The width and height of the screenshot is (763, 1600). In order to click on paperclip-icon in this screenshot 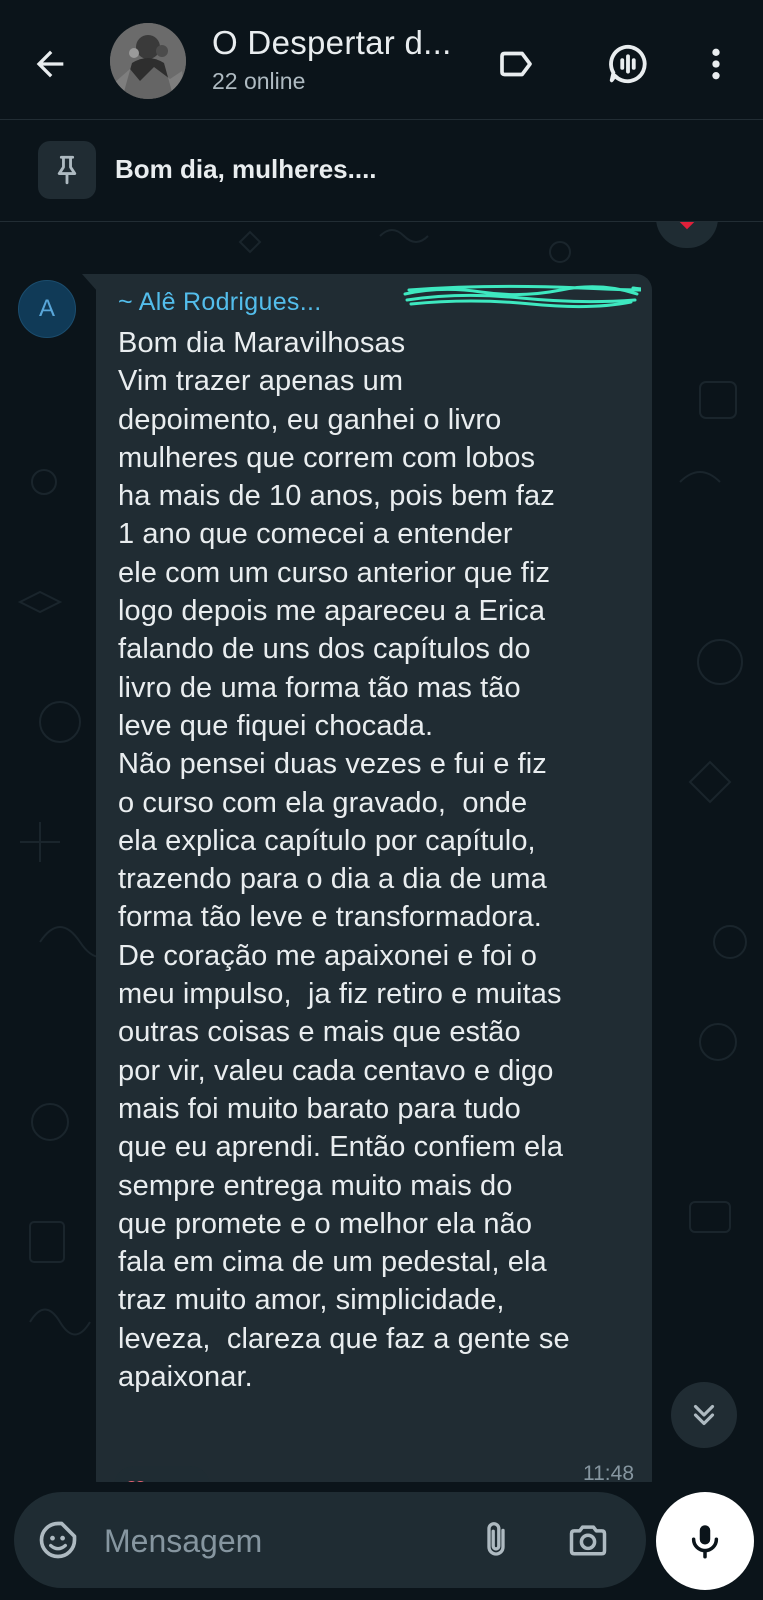, I will do `click(496, 1539)`.